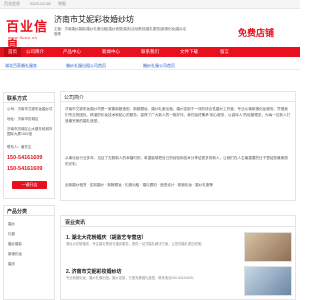 This screenshot has width=320, height=300. I want to click on nav-item-contact: 联系我们, so click(150, 52).